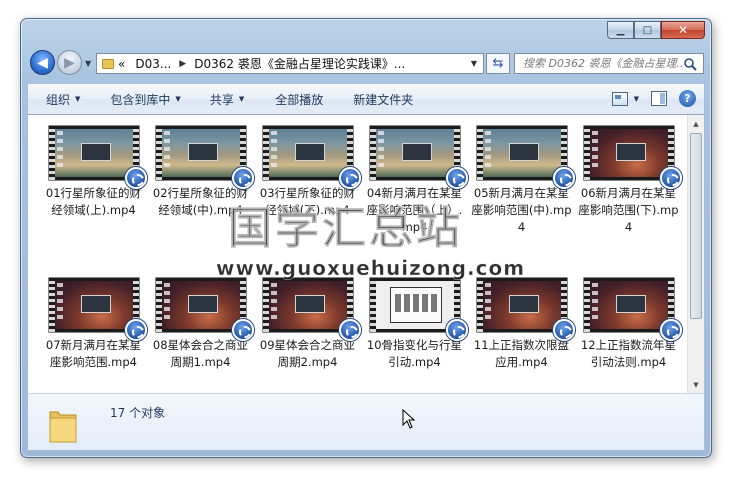  What do you see at coordinates (54, 99) in the screenshot?
I see `organize-menu: 组织 ▼` at bounding box center [54, 99].